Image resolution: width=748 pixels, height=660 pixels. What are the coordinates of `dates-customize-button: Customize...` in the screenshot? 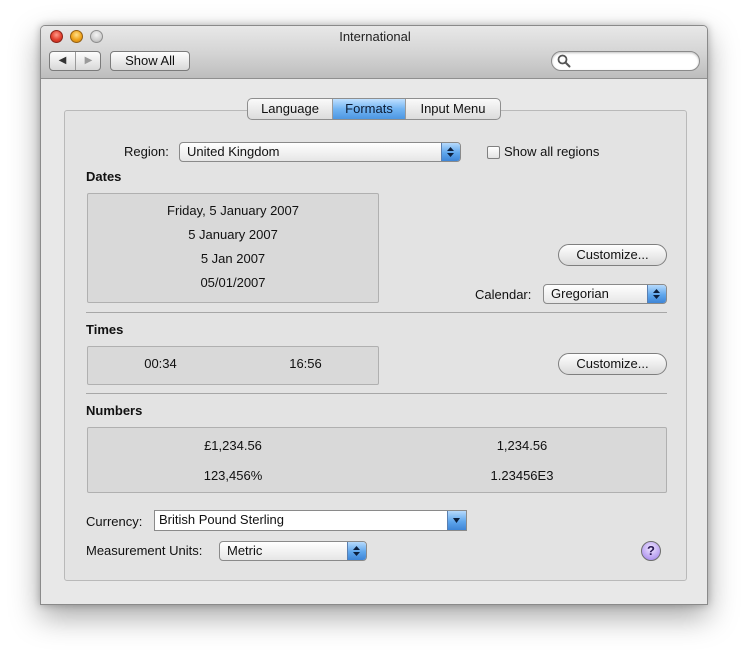 It's located at (612, 255).